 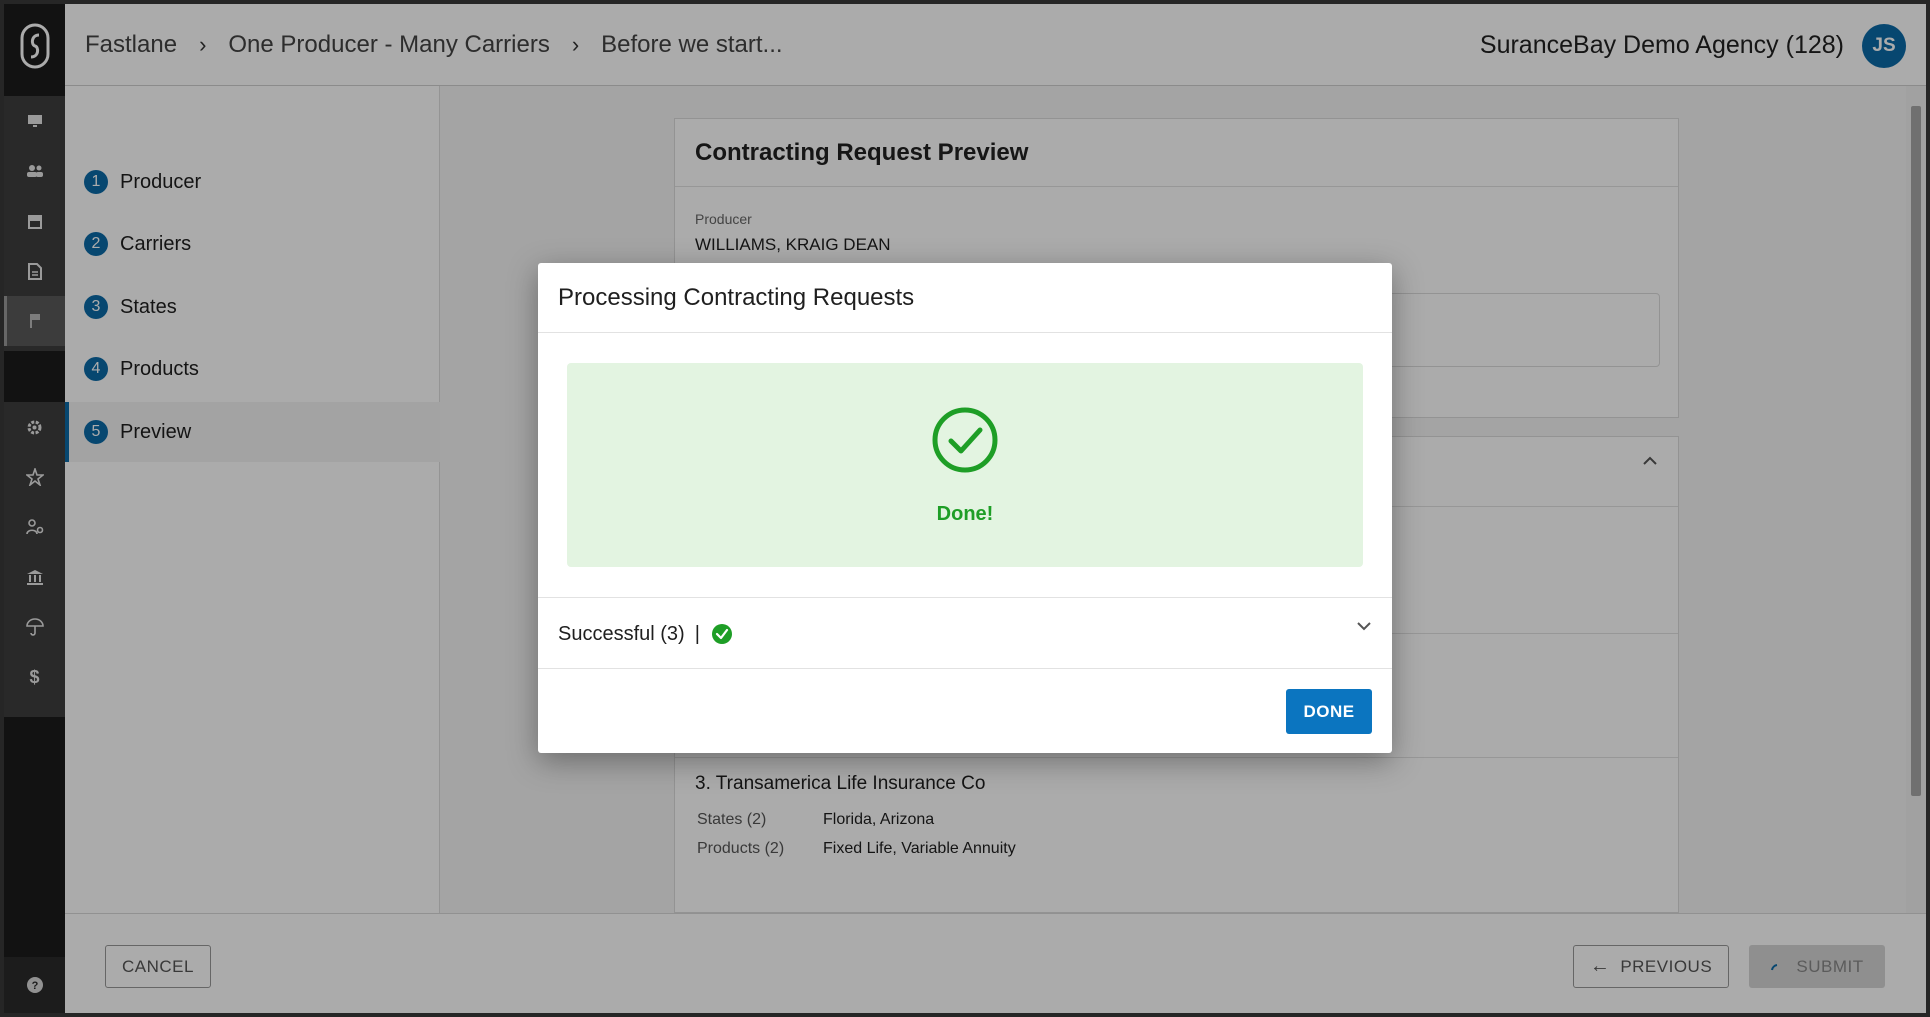 I want to click on successful-row: Successful (3) |, so click(x=965, y=633).